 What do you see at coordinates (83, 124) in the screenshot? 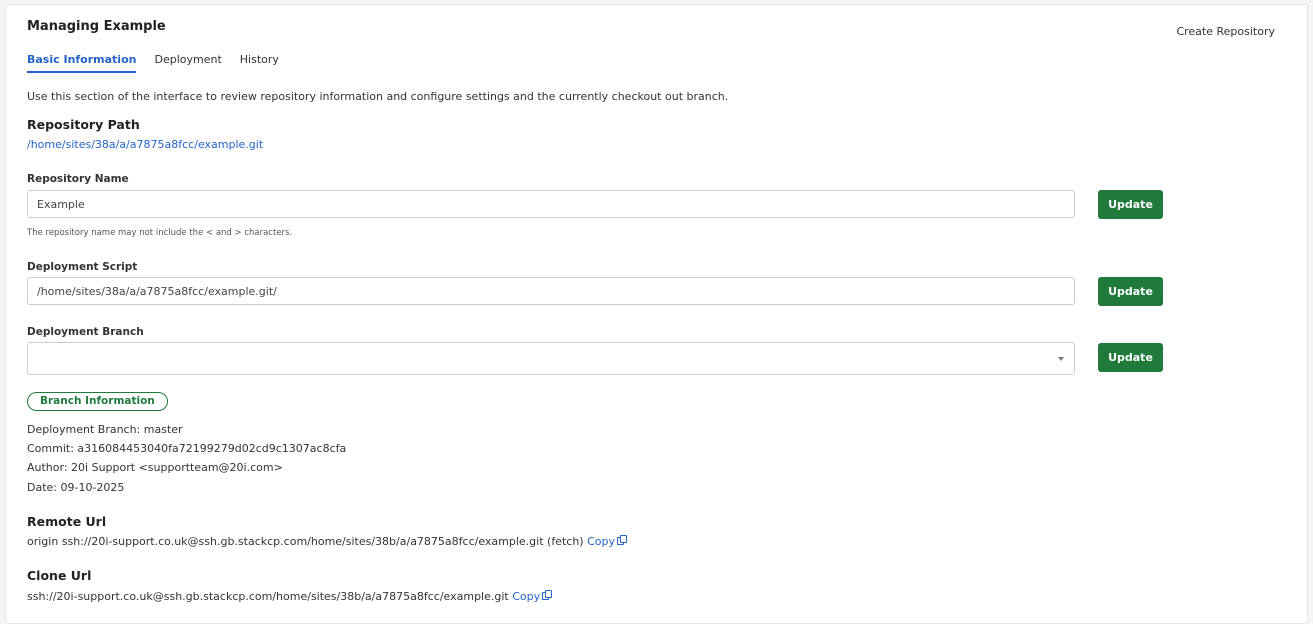
I see `repository-path-heading: Repository Path` at bounding box center [83, 124].